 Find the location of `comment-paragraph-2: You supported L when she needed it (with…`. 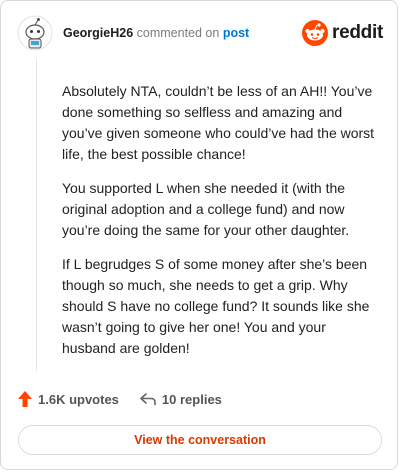

comment-paragraph-2: You supported L when she needed it (with… is located at coordinates (206, 209).